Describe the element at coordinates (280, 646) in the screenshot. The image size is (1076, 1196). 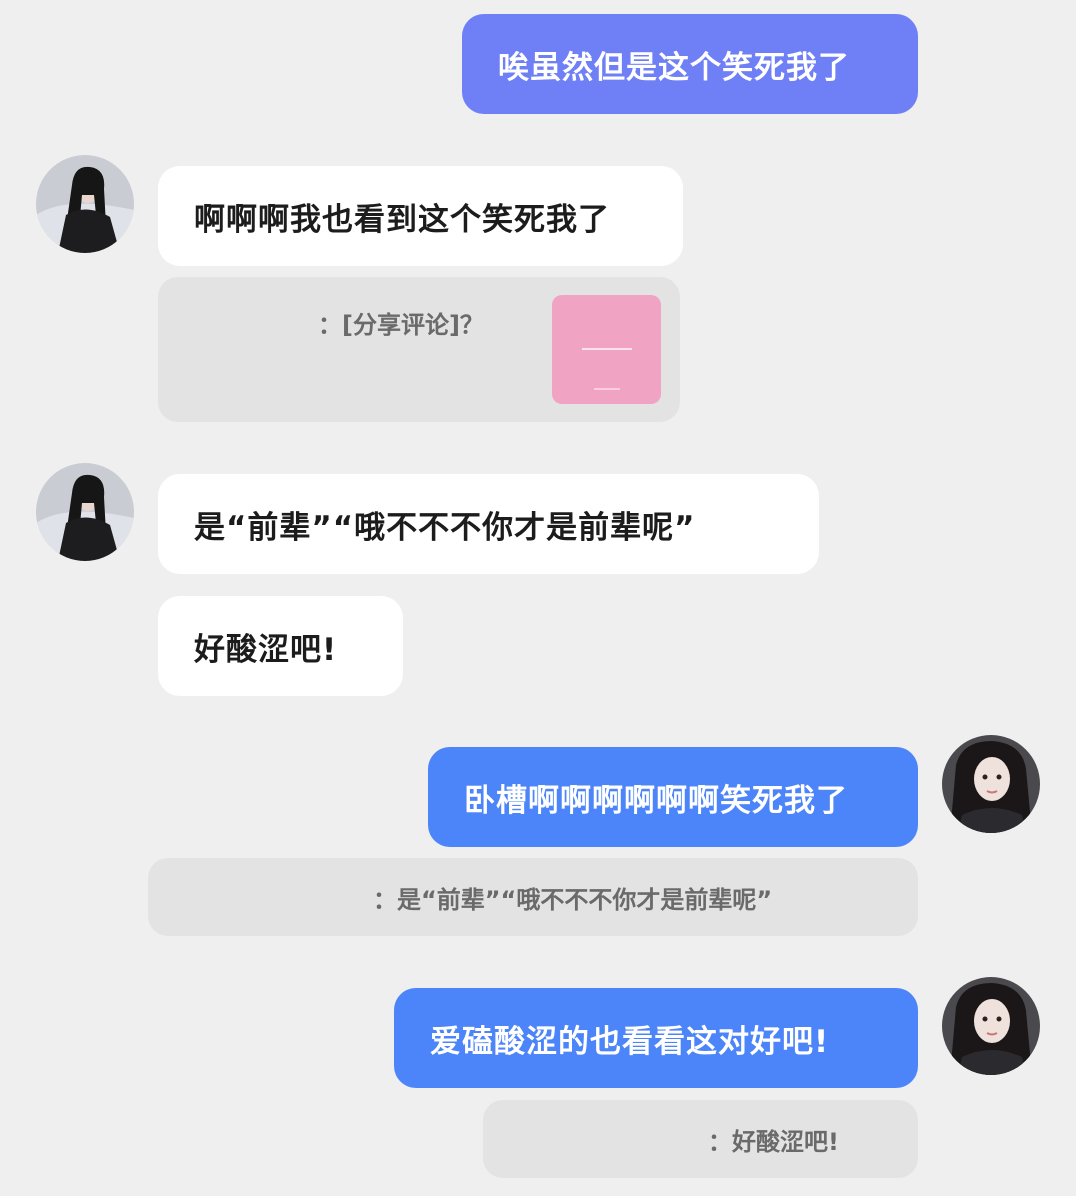
I see `message-bubble-incoming: 好酸涩吧!` at that location.